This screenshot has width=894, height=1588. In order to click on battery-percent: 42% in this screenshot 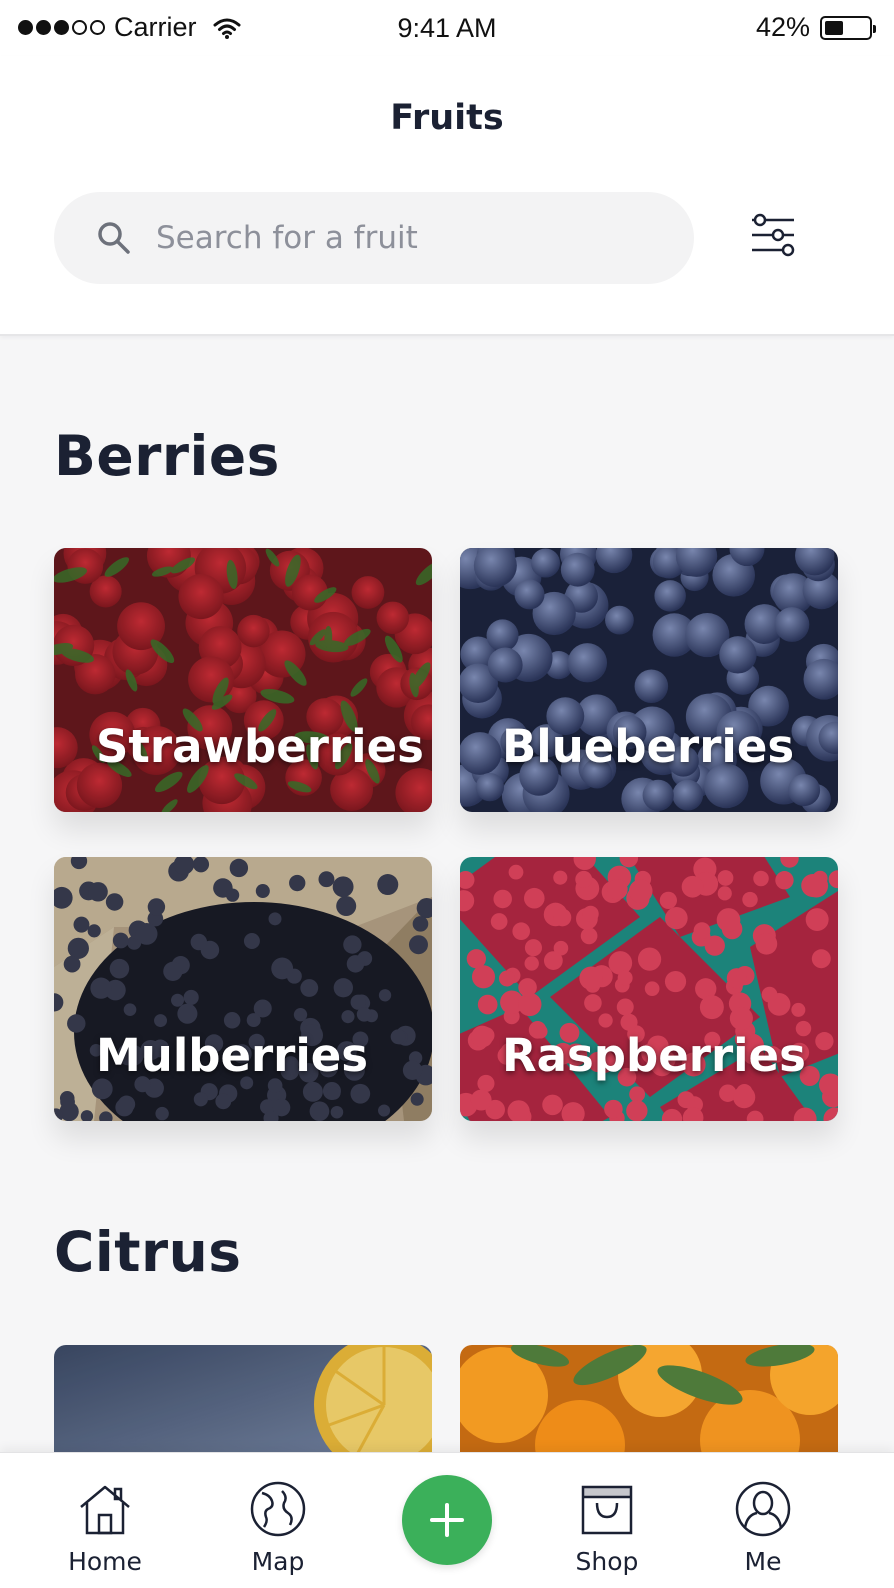, I will do `click(782, 27)`.